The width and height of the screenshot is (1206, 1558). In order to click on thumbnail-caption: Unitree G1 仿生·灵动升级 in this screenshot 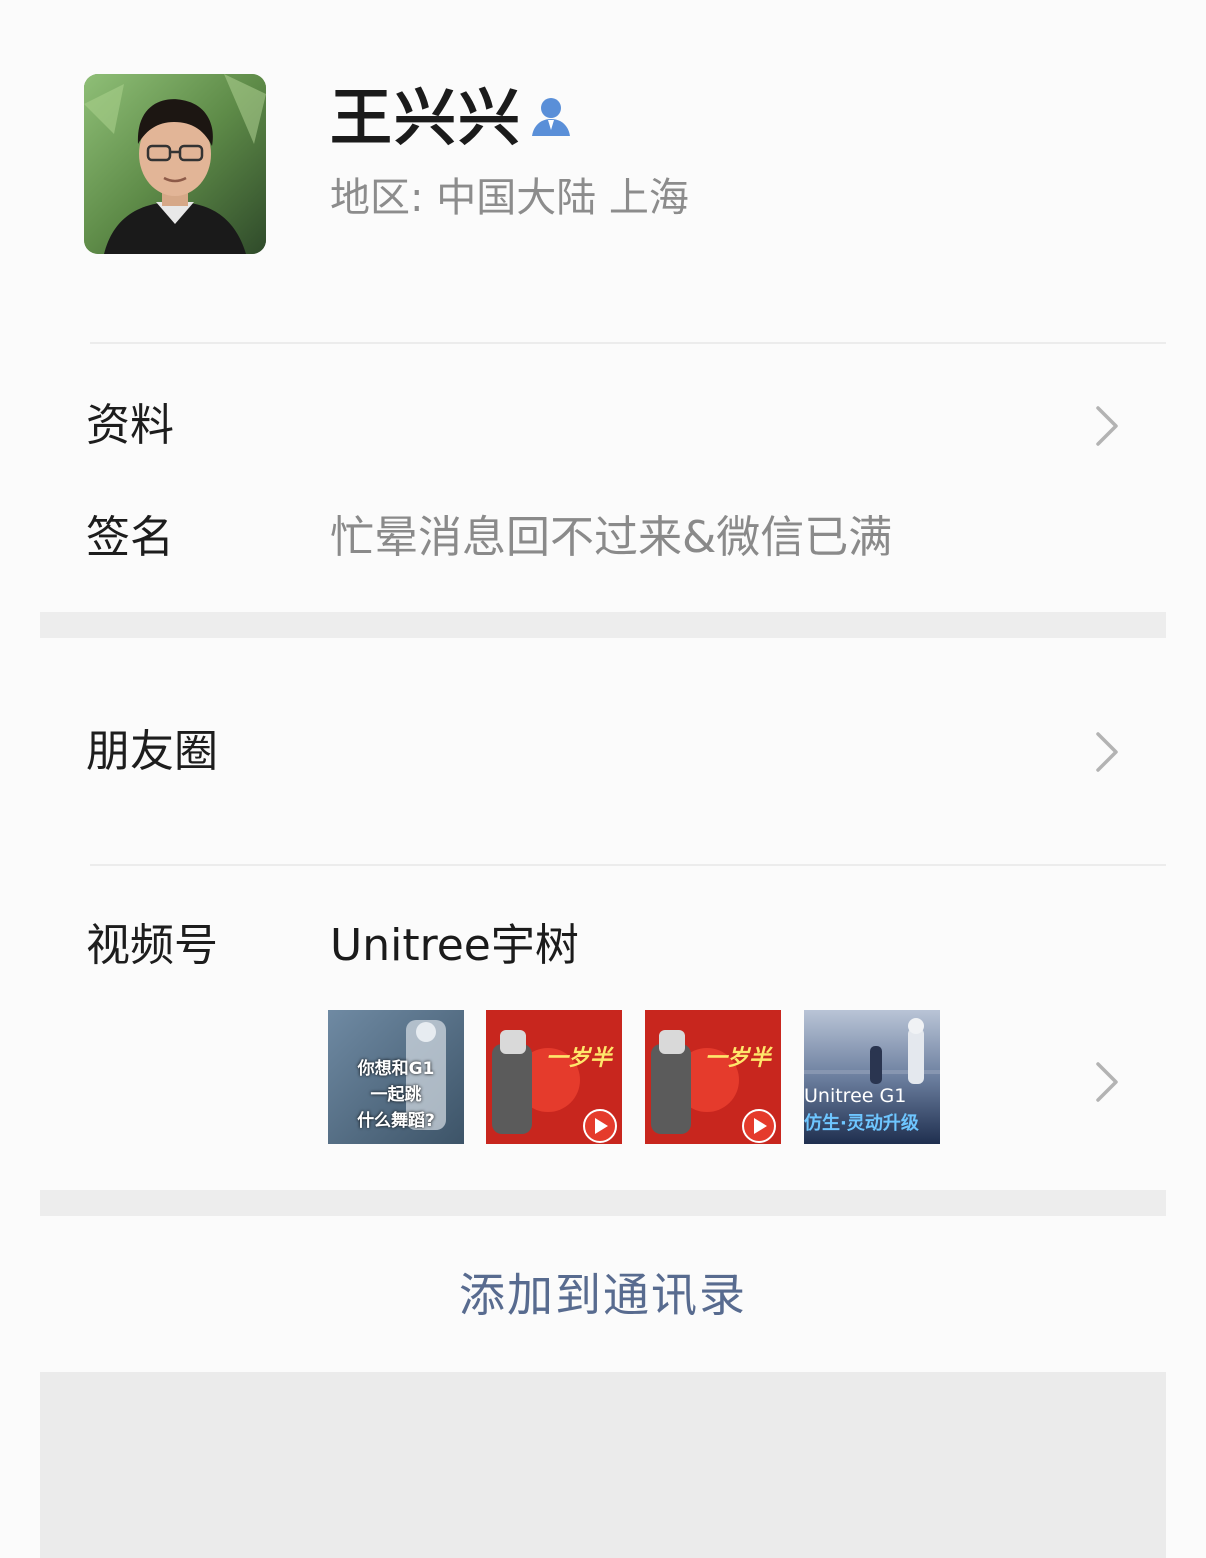, I will do `click(861, 1109)`.